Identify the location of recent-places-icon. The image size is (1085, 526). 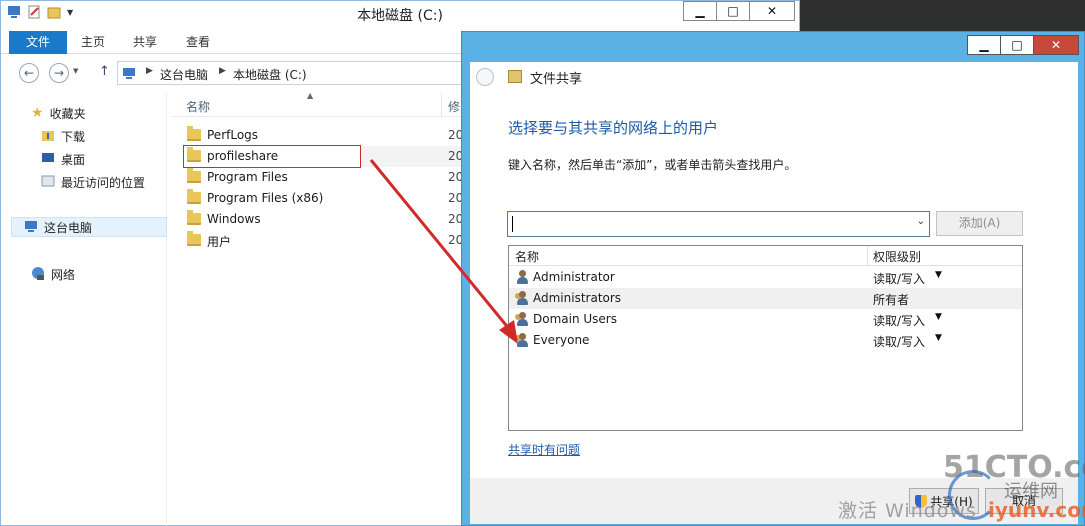
(48, 182).